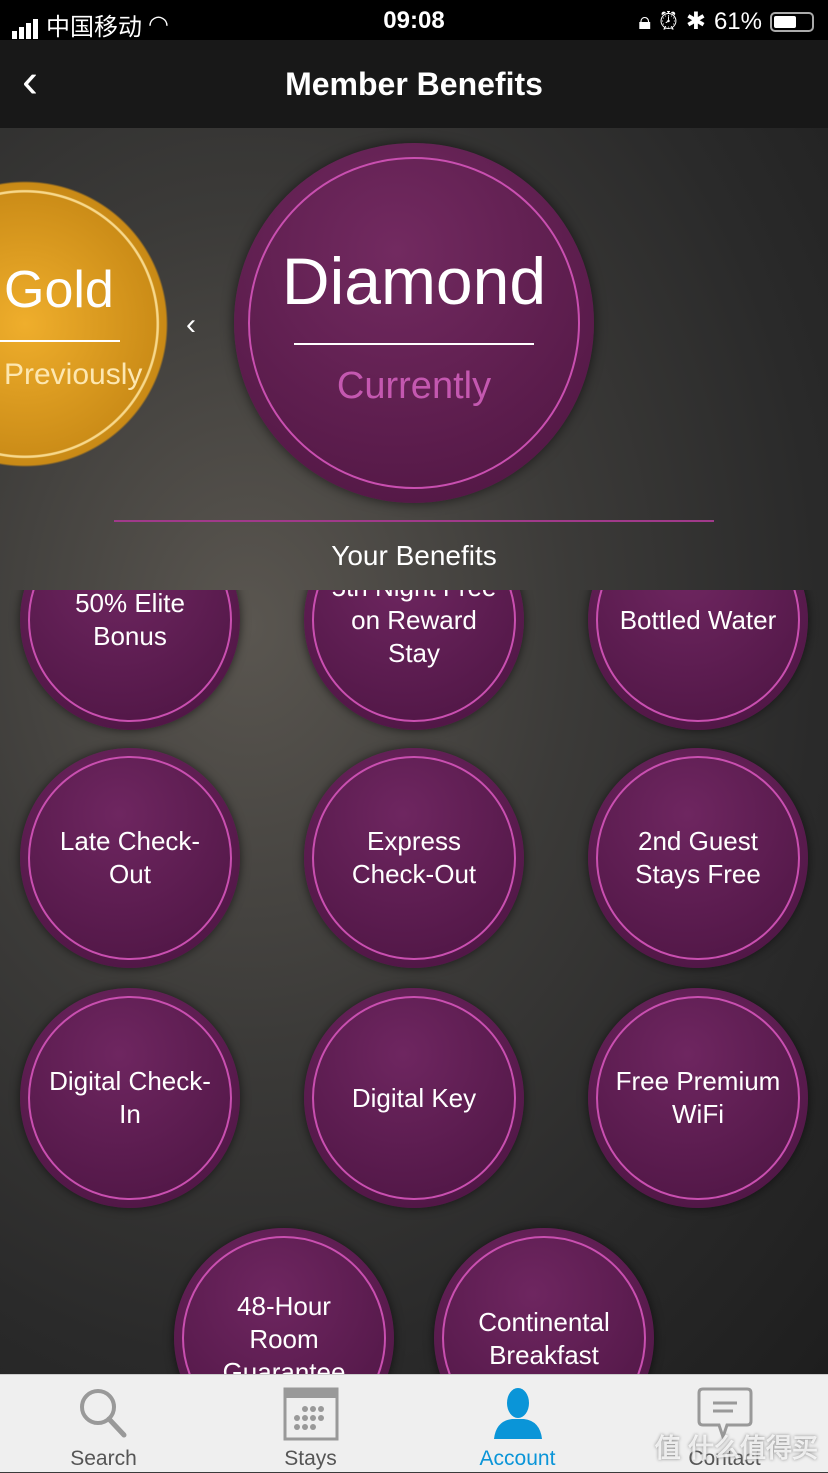  Describe the element at coordinates (59, 290) in the screenshot. I see `tier-name: Gold` at that location.